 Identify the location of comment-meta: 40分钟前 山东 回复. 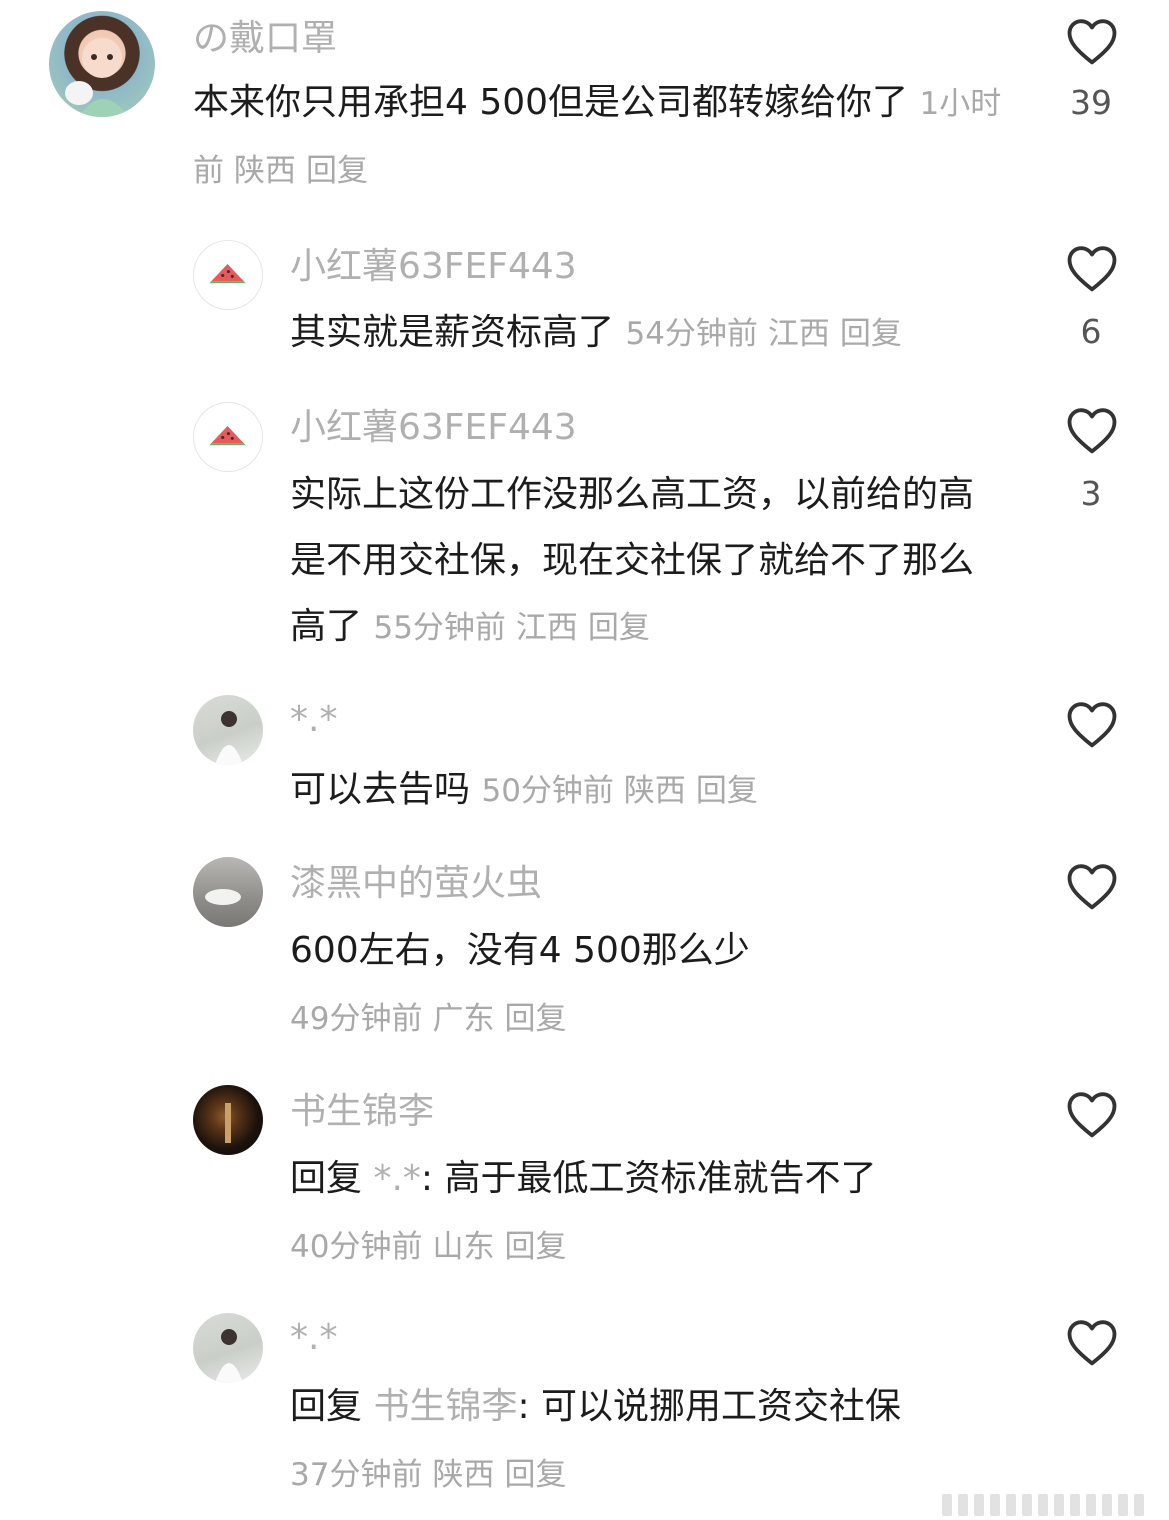
(433, 1247).